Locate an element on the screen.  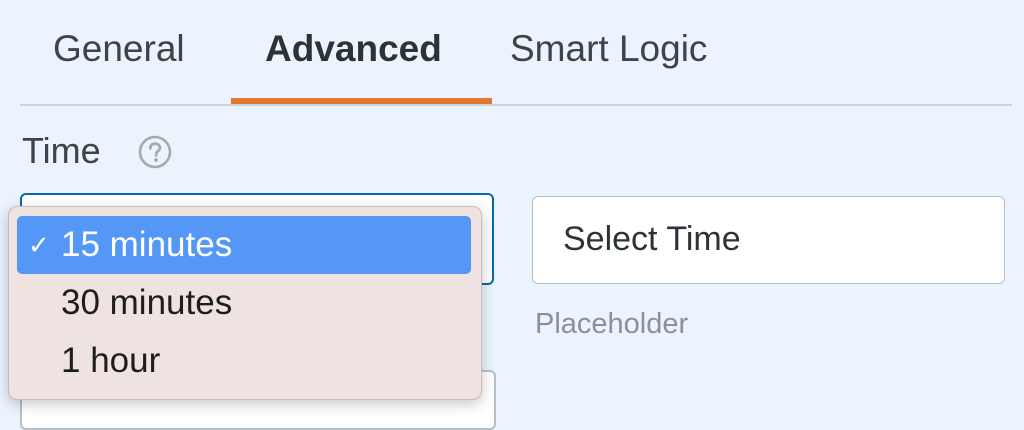
option-label: 15 minutes is located at coordinates (147, 244).